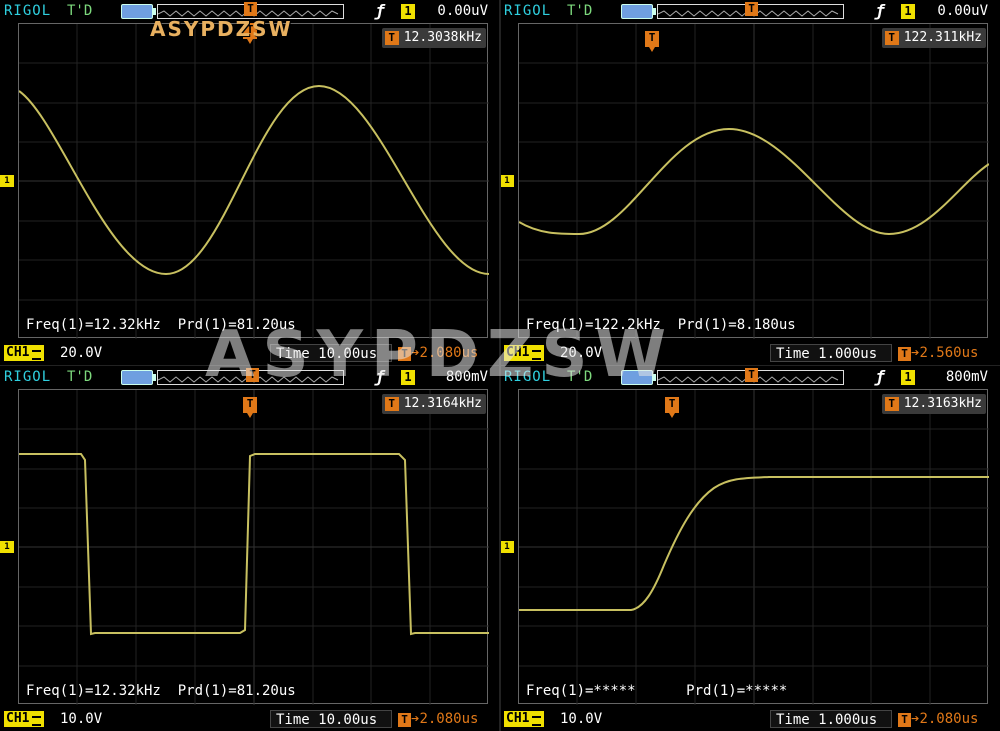 This screenshot has width=1000, height=731. I want to click on frequency-counter: T 12.3163kHz, so click(933, 404).